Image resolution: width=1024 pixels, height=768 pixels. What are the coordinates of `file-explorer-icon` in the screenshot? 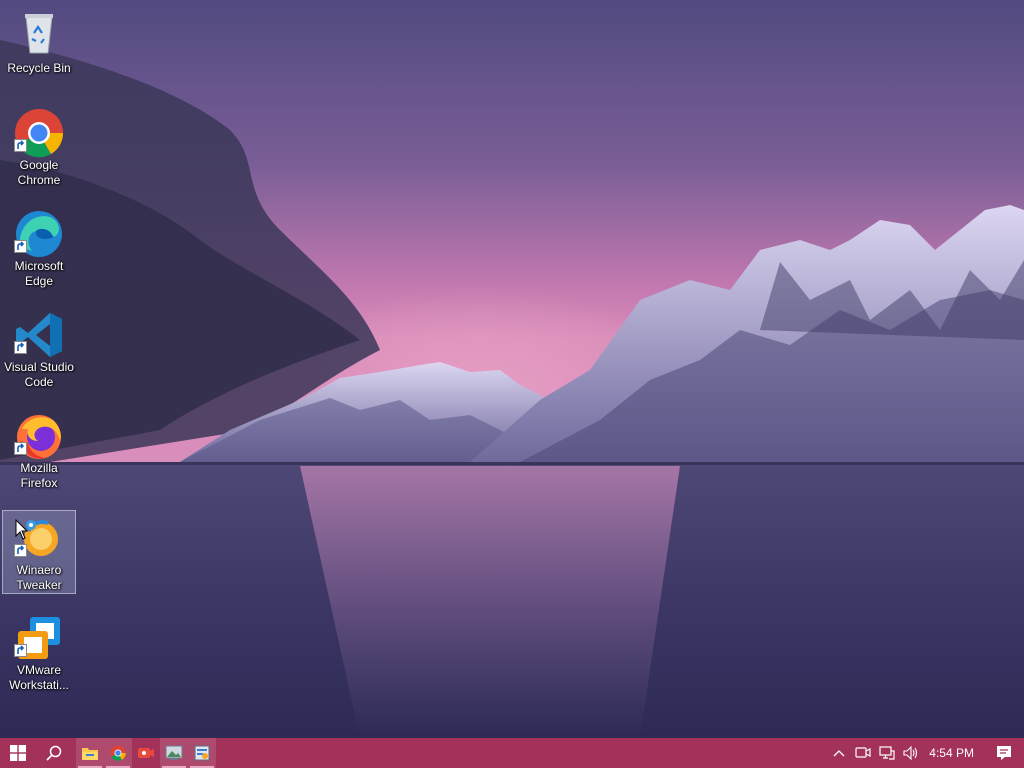 It's located at (90, 754).